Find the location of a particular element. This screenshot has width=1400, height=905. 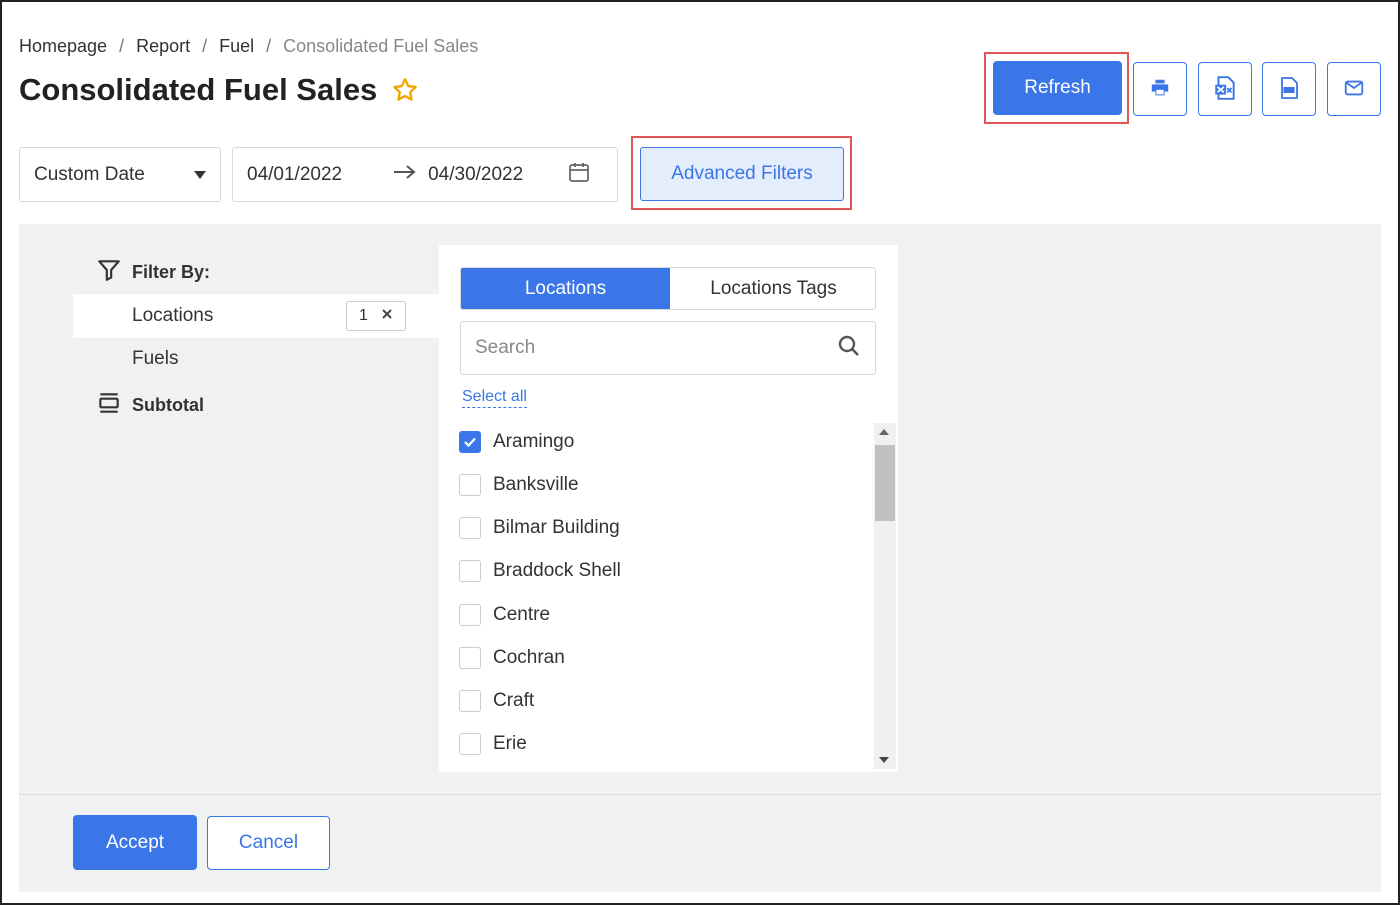

email-icon is located at coordinates (1354, 89).